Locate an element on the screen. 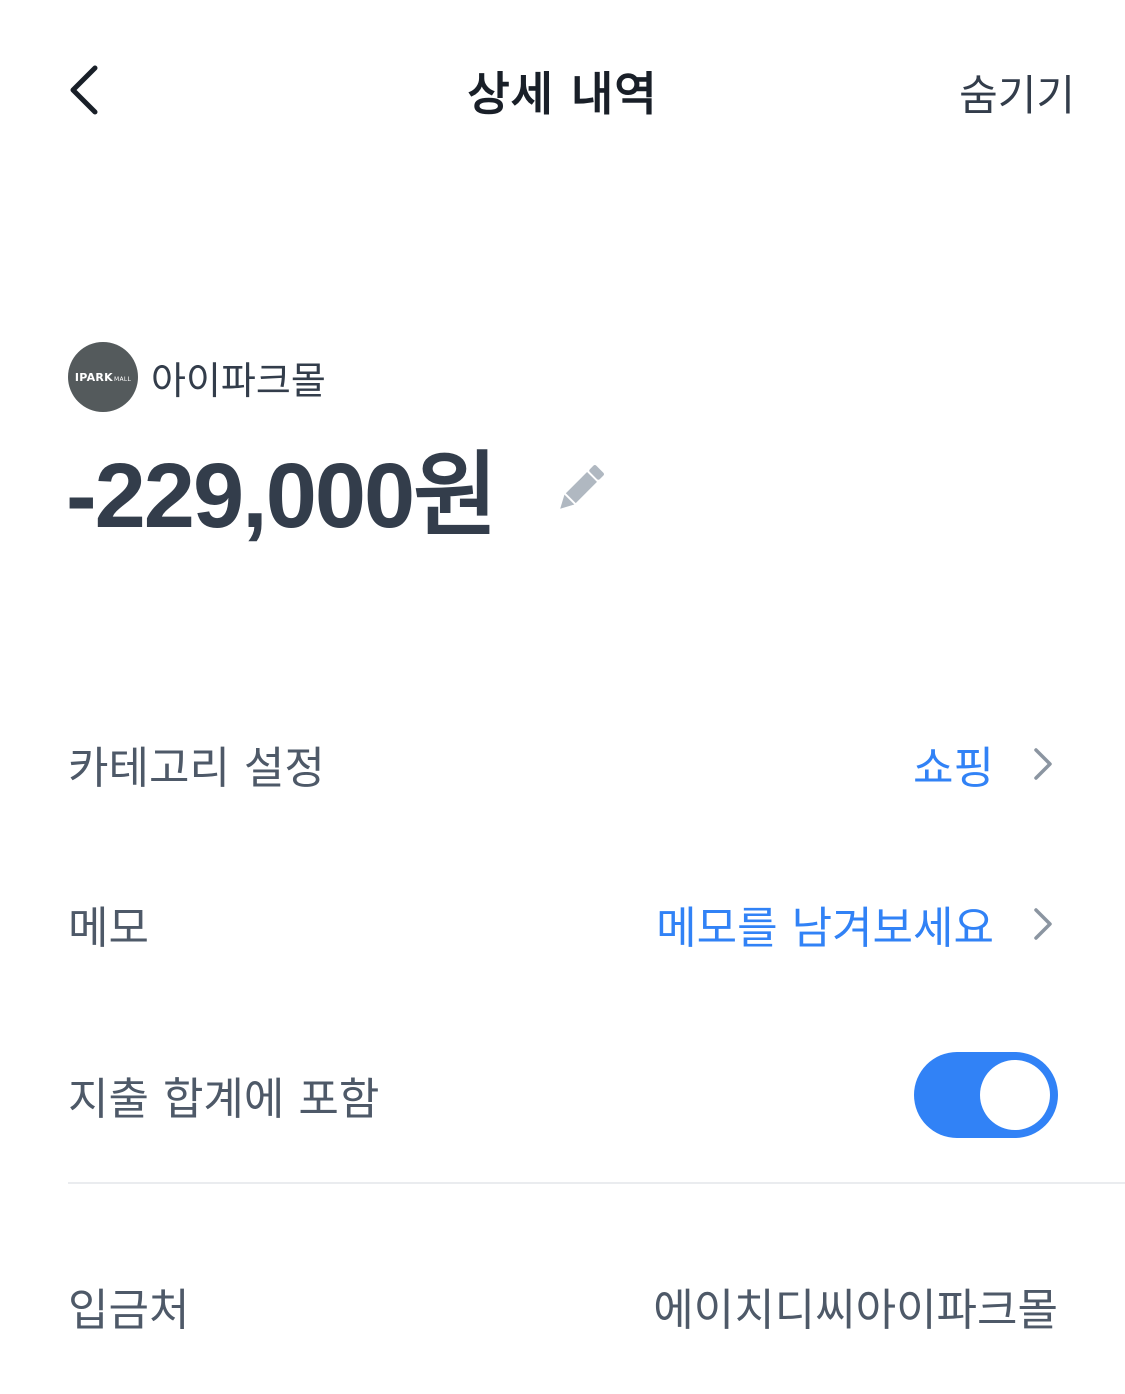 This screenshot has width=1125, height=1394. hide-button: 숨기기 is located at coordinates (1017, 92).